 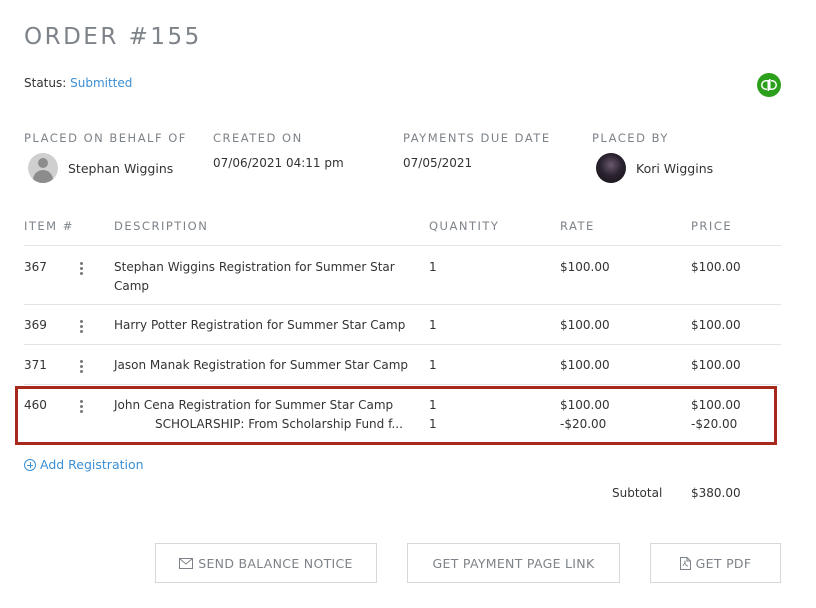 I want to click on subtotal-label: Subtotal, so click(x=637, y=493).